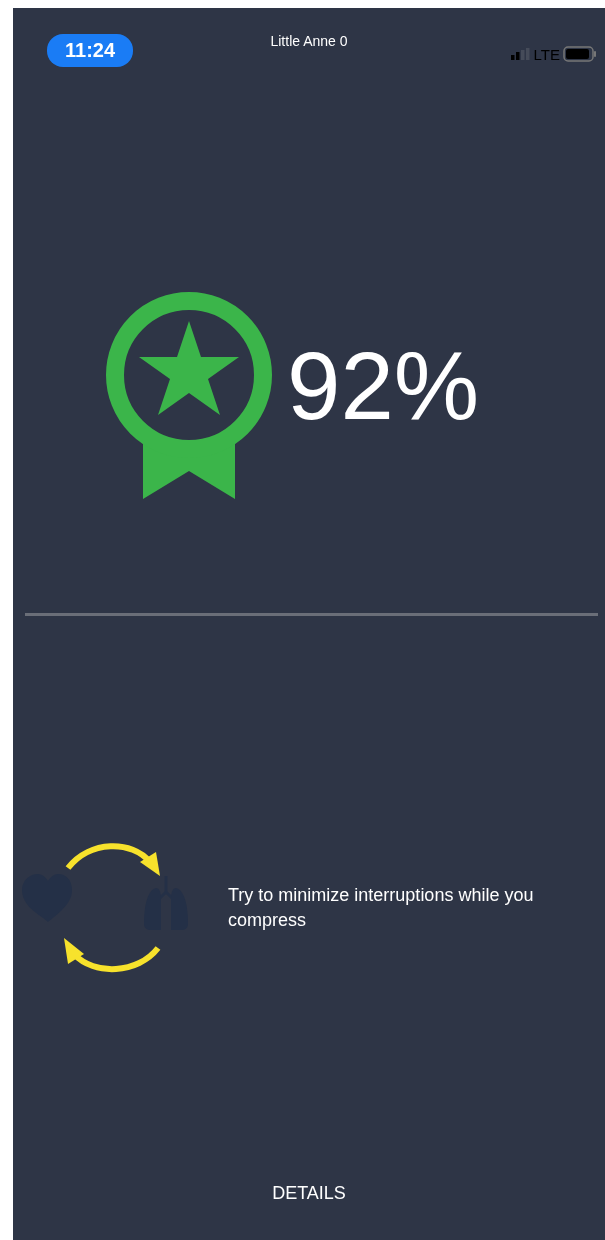  What do you see at coordinates (309, 41) in the screenshot?
I see `device-title: Little Anne 0` at bounding box center [309, 41].